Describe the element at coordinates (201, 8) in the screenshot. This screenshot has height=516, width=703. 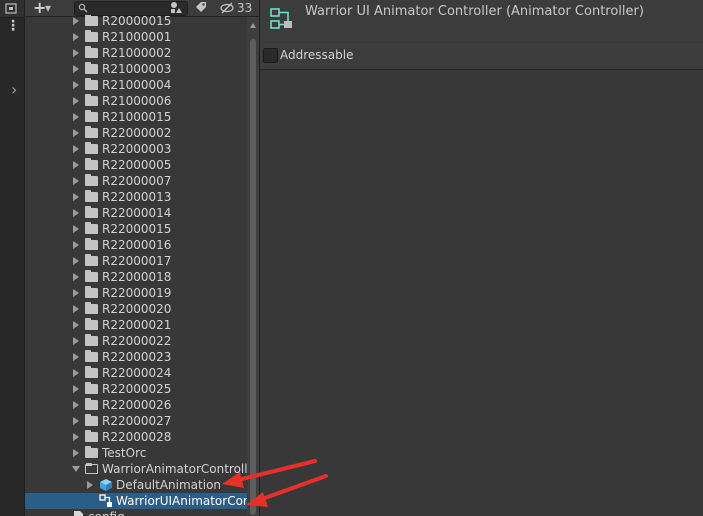
I see `filter-by-label-icon` at that location.